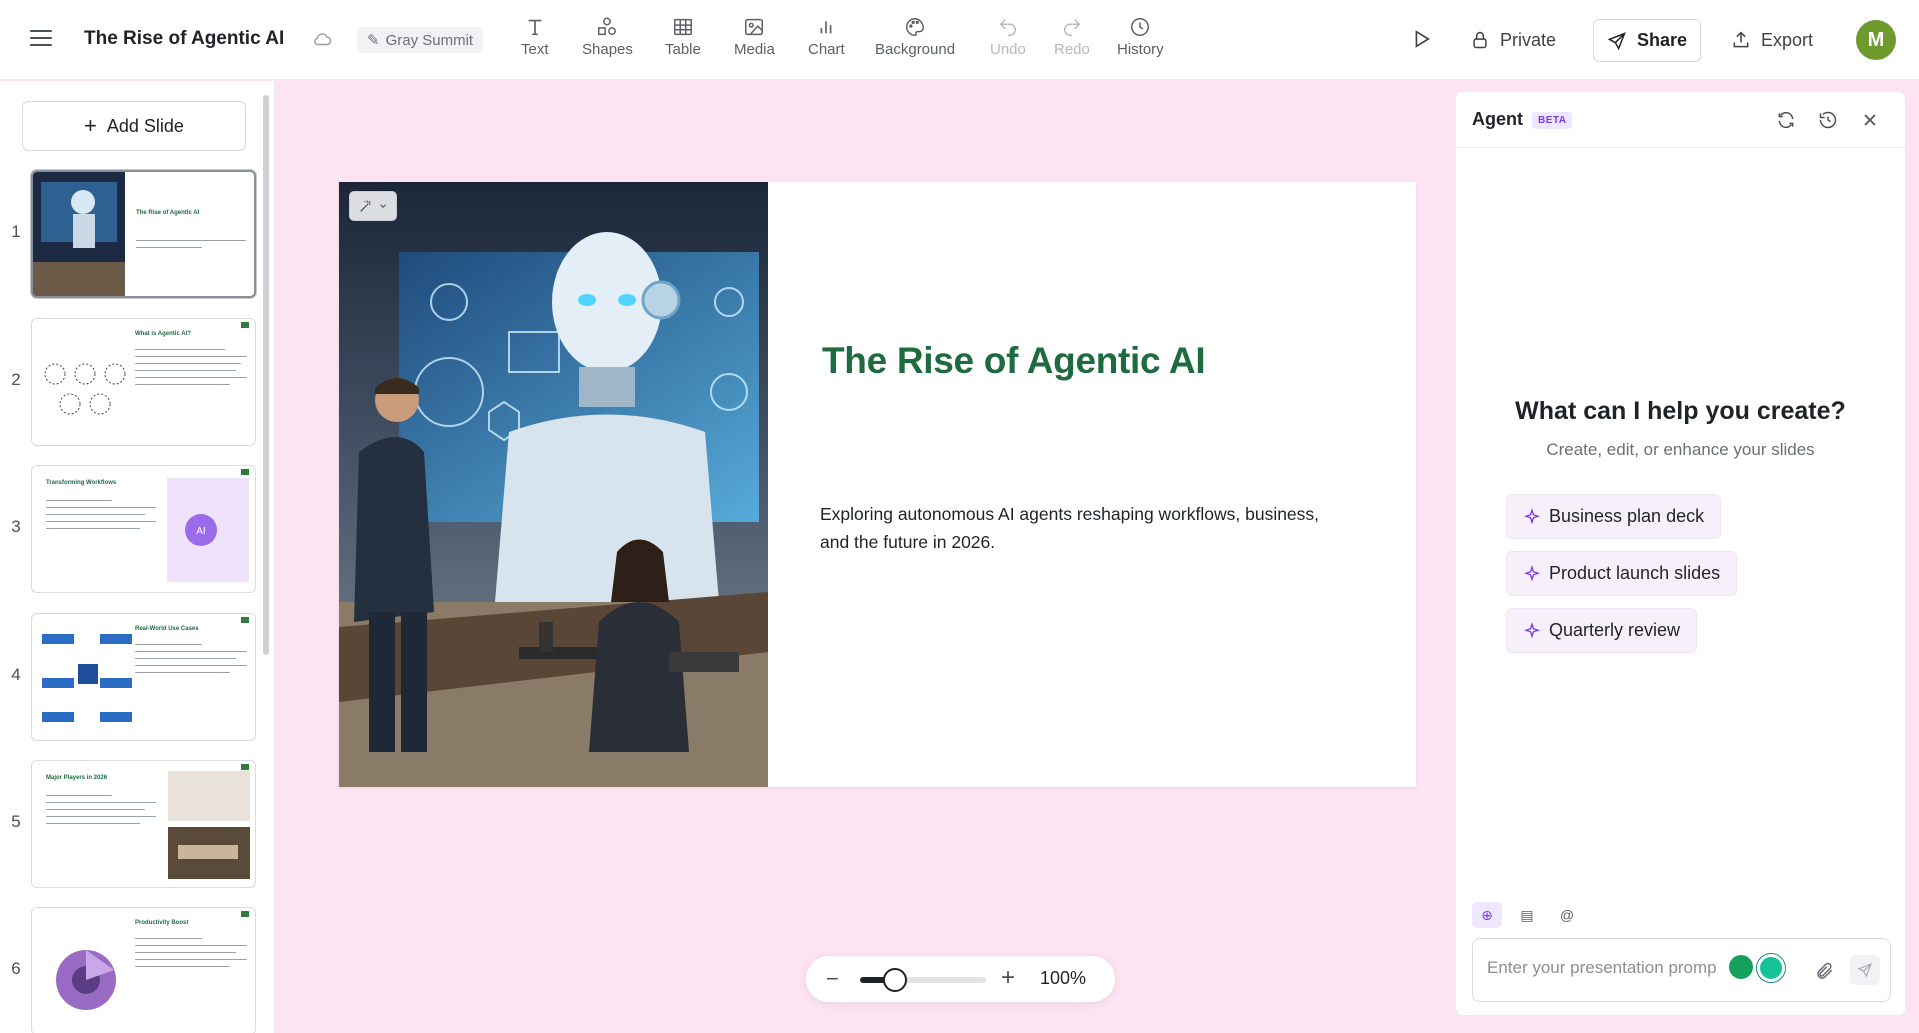 The width and height of the screenshot is (1919, 1033). Describe the element at coordinates (826, 37) in the screenshot. I see `tool-chart: Chart` at that location.